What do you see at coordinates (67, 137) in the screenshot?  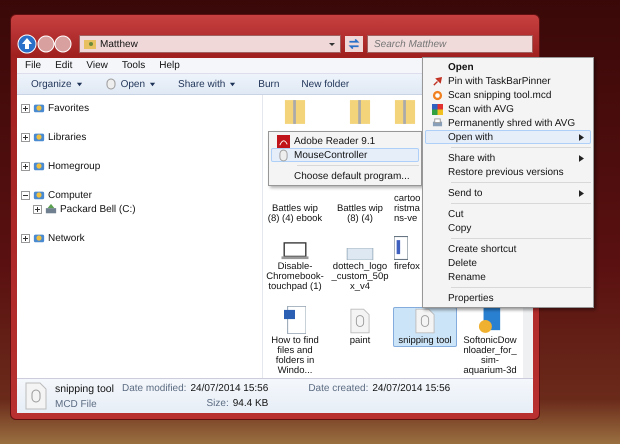 I see `sidebar-item: Libraries` at bounding box center [67, 137].